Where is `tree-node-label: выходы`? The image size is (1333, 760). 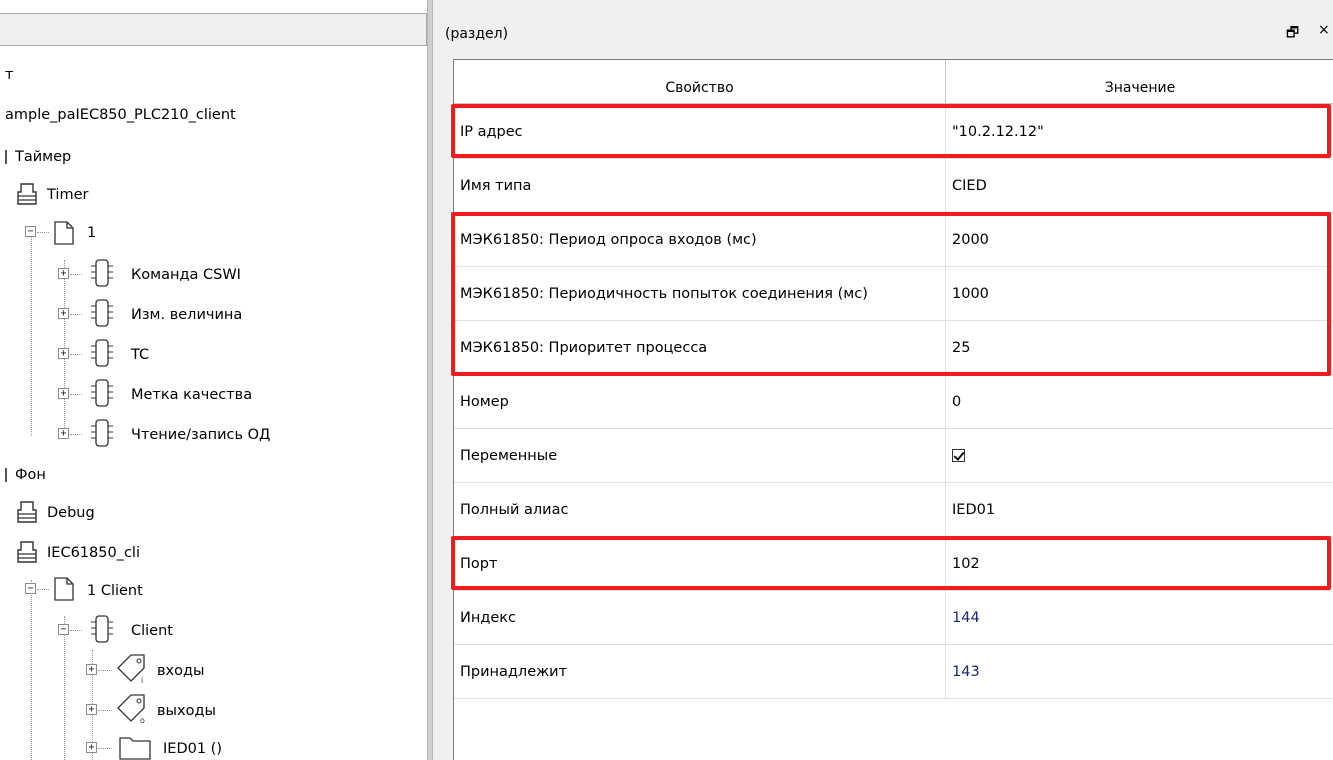 tree-node-label: выходы is located at coordinates (186, 711).